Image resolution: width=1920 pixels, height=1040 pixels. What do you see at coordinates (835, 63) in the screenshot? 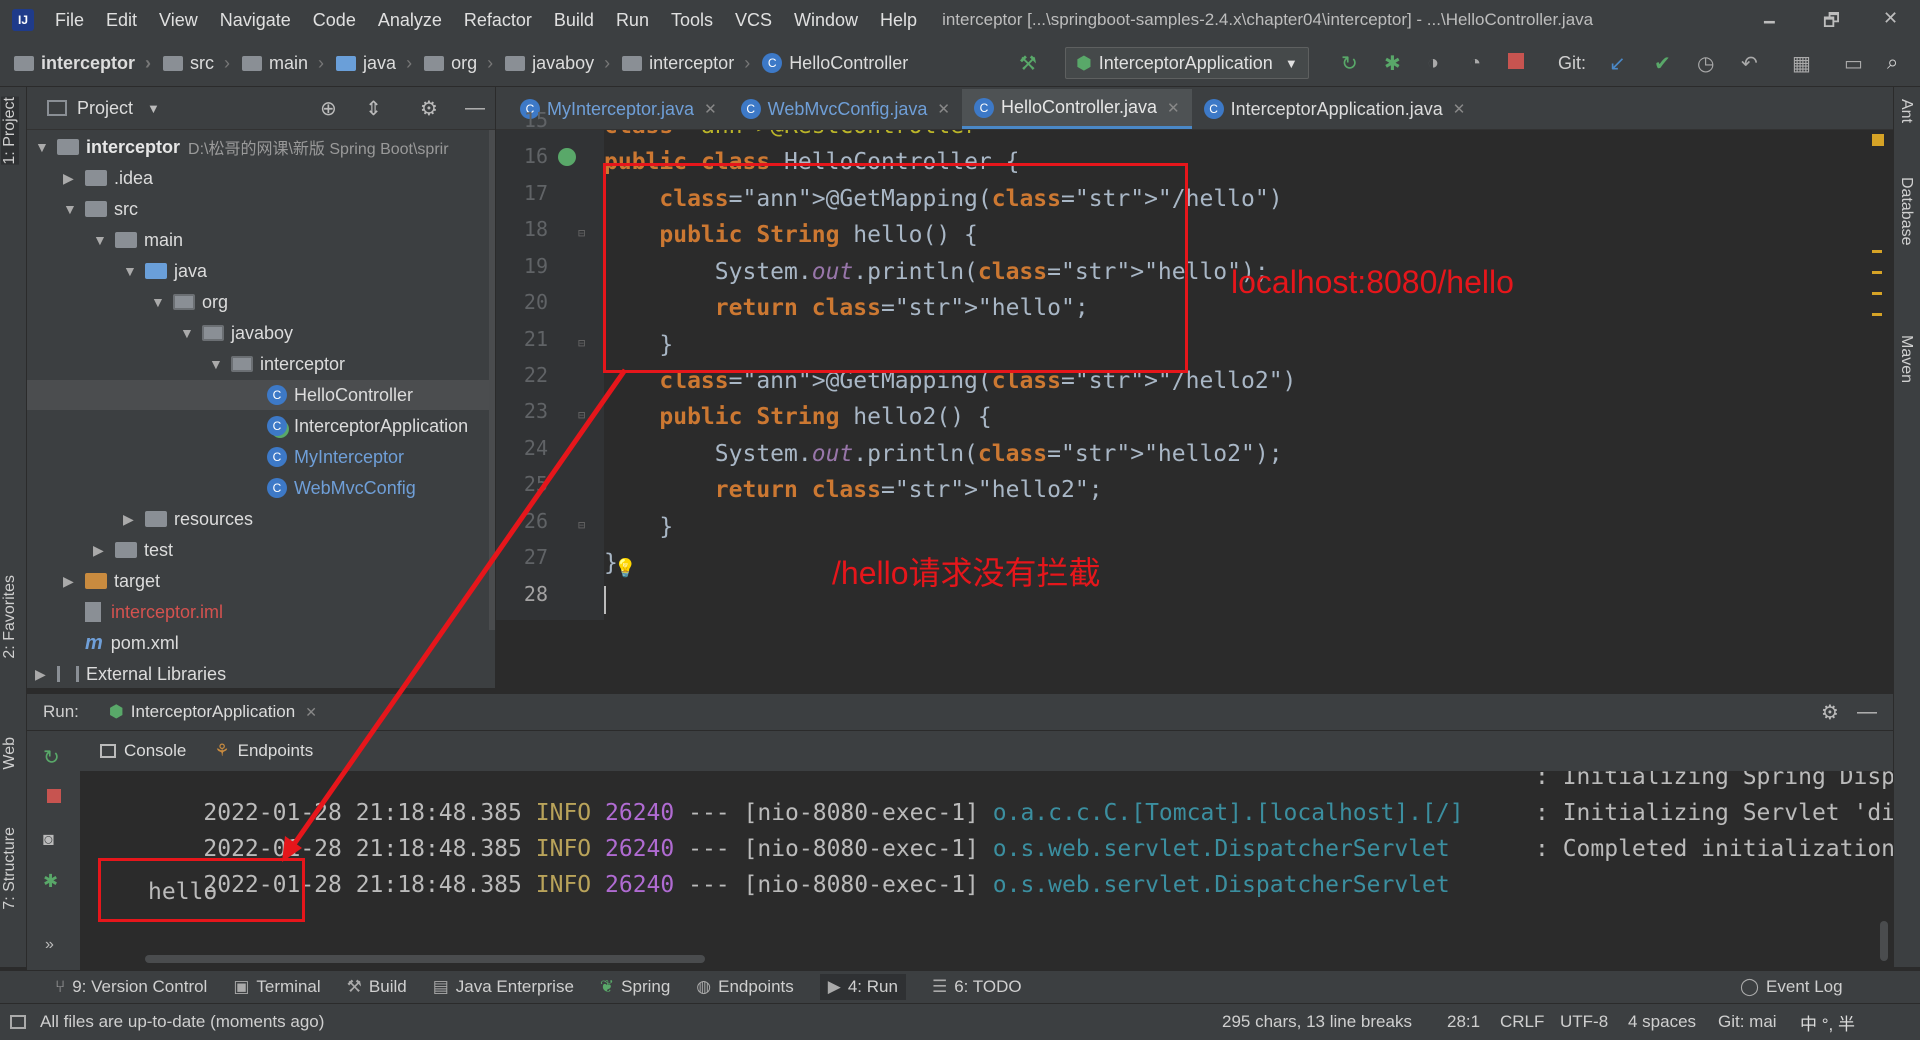
I see `breadcrumb-hellocontroller: C HelloController` at bounding box center [835, 63].